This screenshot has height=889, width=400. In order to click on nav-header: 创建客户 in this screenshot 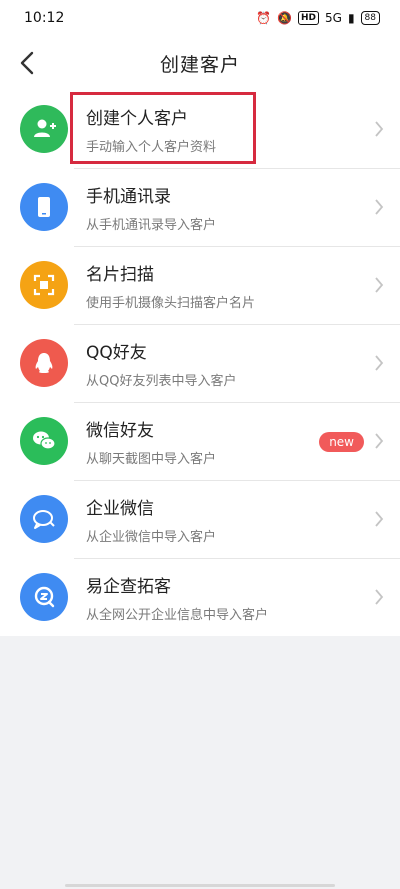, I will do `click(200, 63)`.